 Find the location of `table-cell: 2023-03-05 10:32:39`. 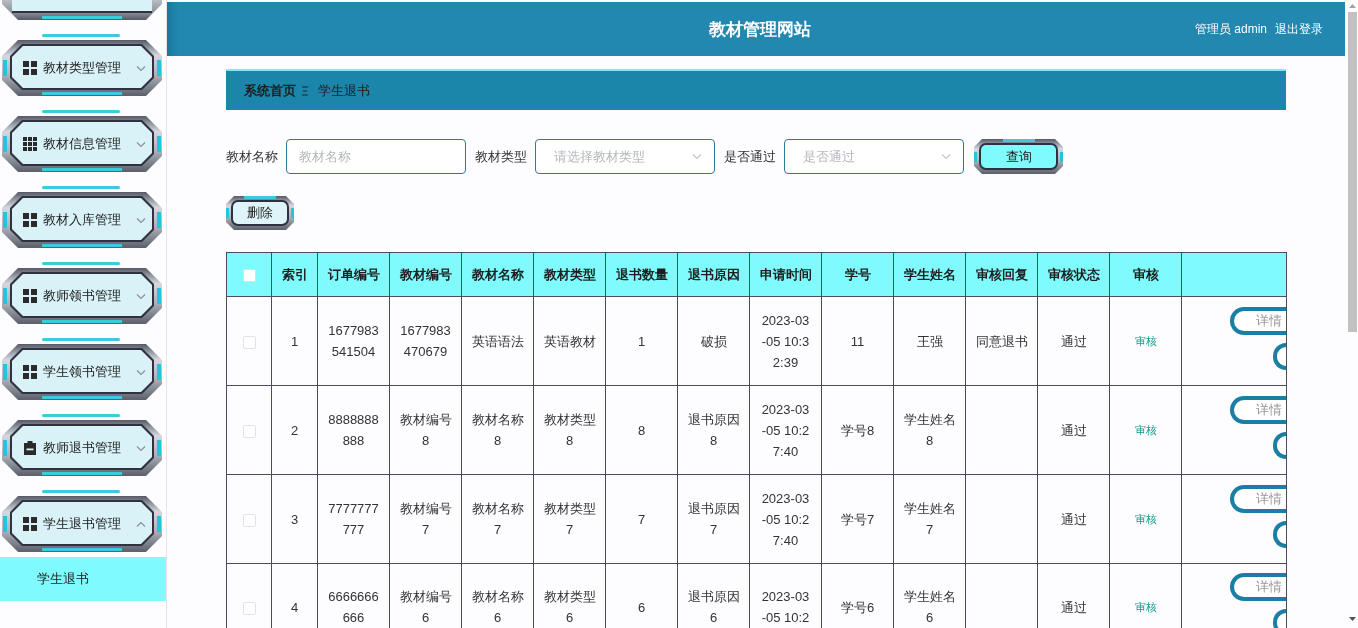

table-cell: 2023-03-05 10:32:39 is located at coordinates (785, 341).